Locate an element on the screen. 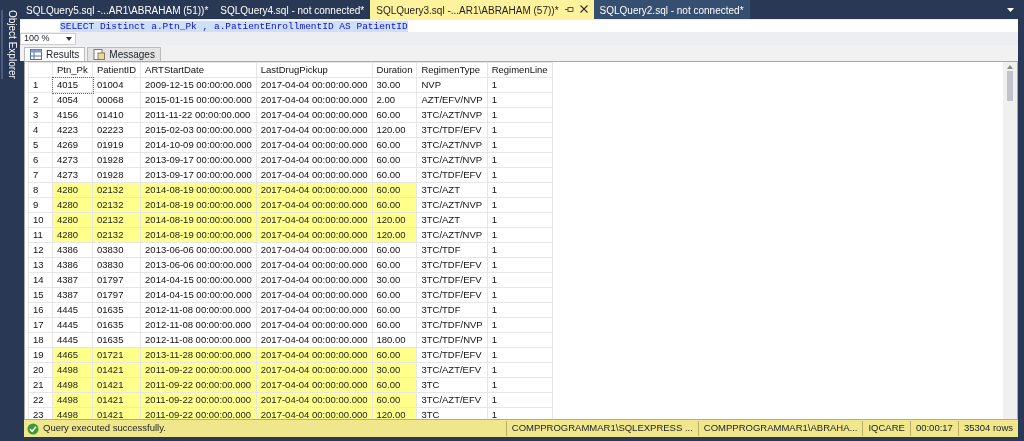 Image resolution: width=1024 pixels, height=441 pixels. vertical-scrollbar is located at coordinates (1010, 240).